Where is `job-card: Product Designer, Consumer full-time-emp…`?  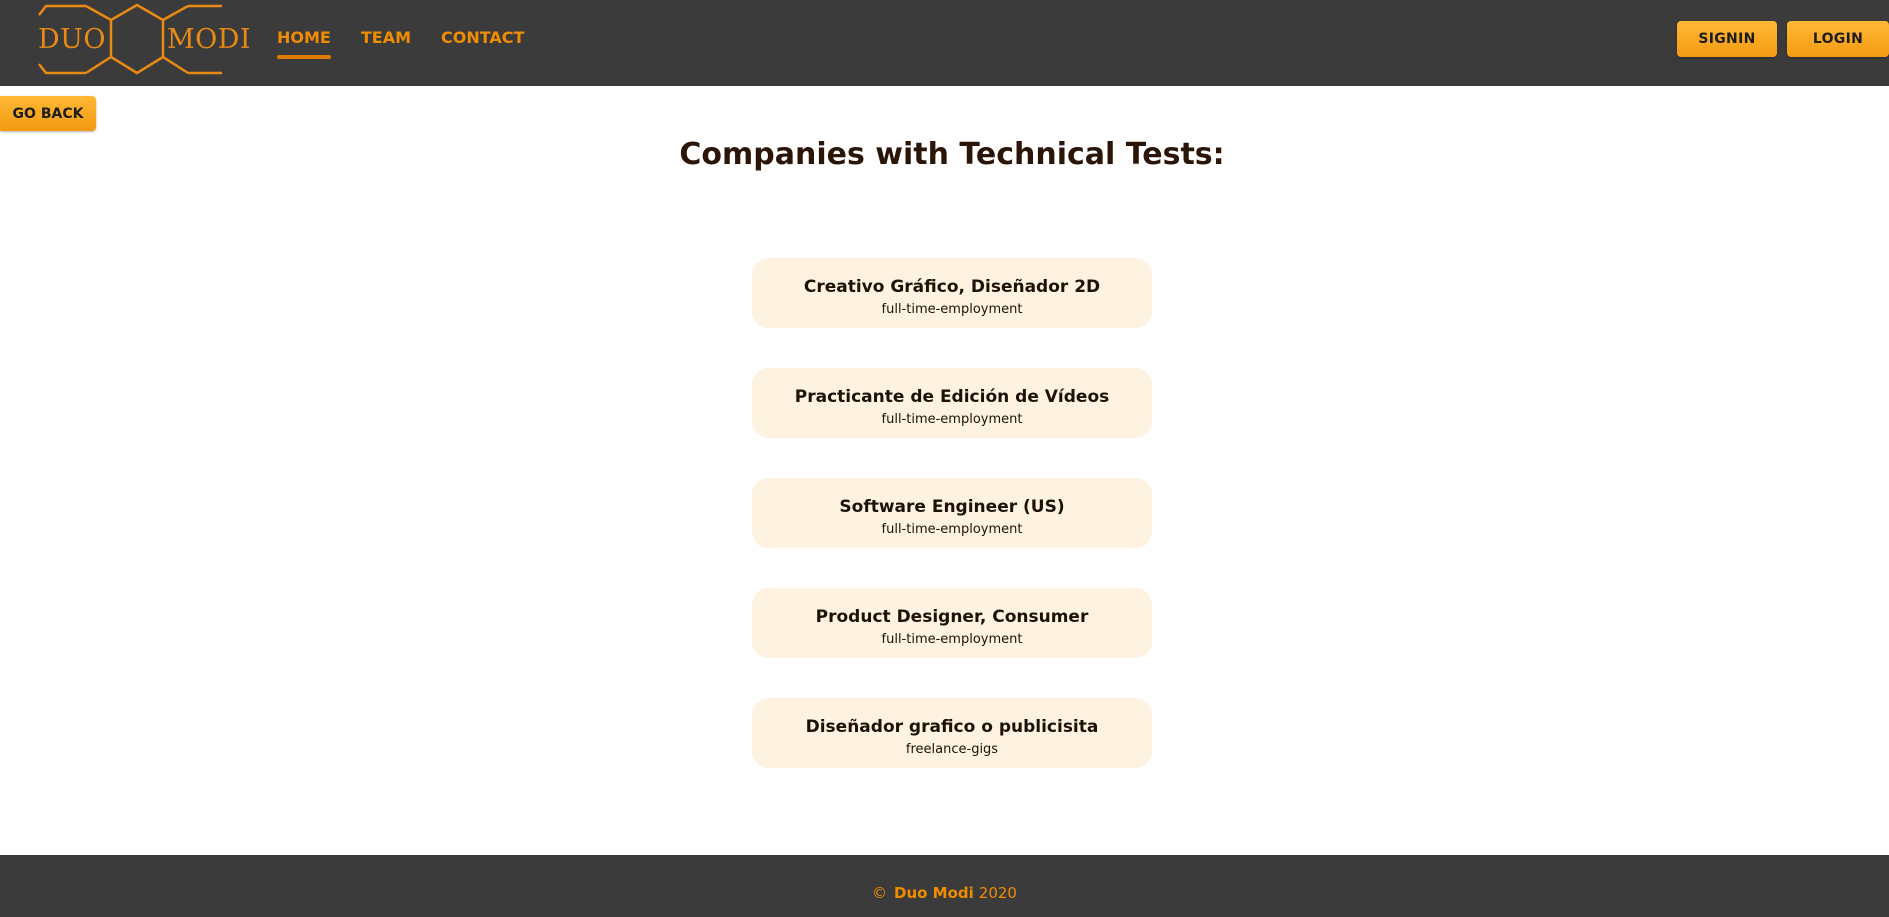 job-card: Product Designer, Consumer full-time-emp… is located at coordinates (952, 623).